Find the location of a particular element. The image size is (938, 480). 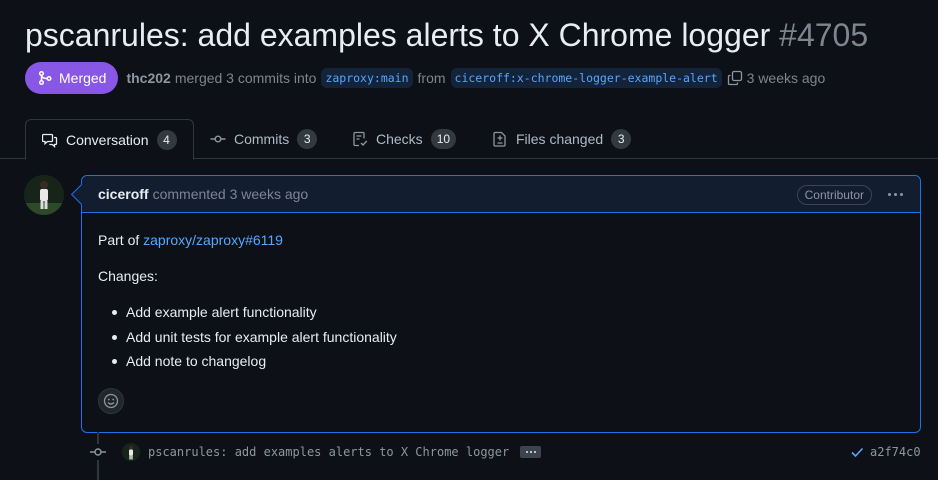

issue-link: zaproxy/zaproxy#6119 is located at coordinates (213, 240).